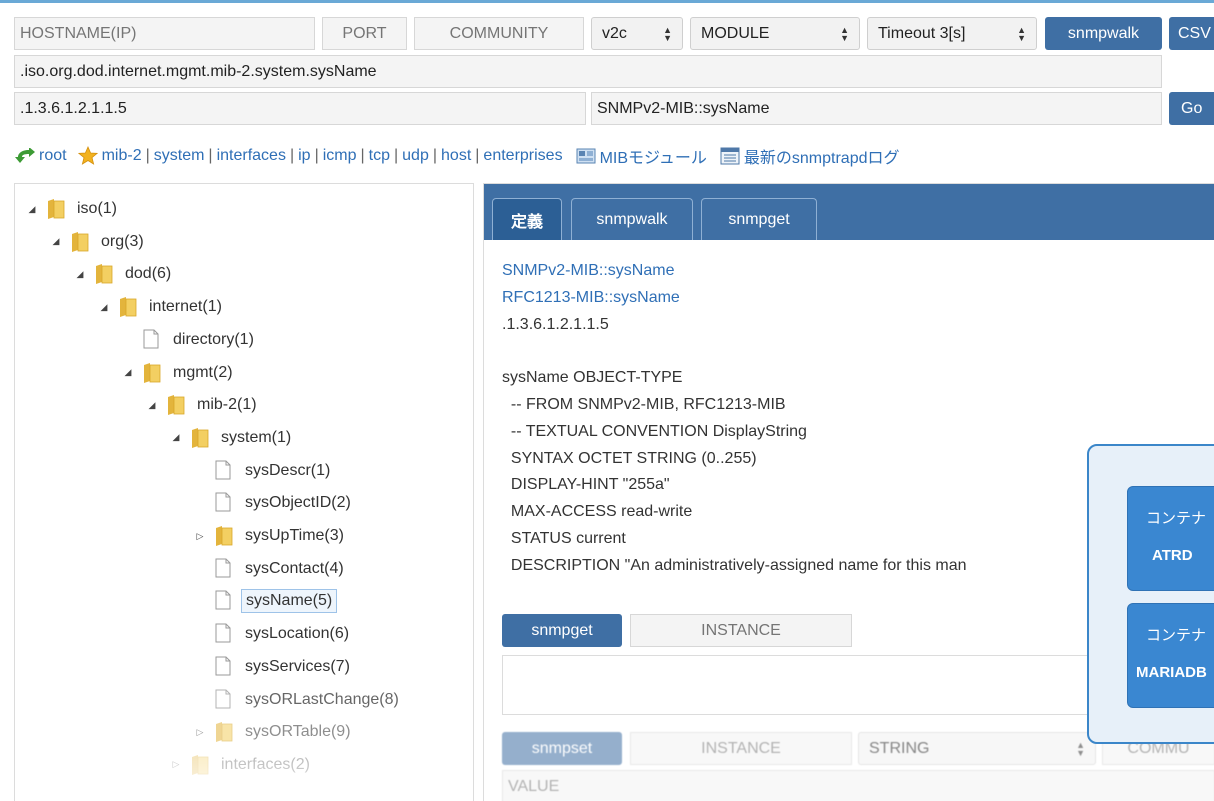 This screenshot has height=801, width=1214. I want to click on tree-node: sysServices(7), so click(273, 667).